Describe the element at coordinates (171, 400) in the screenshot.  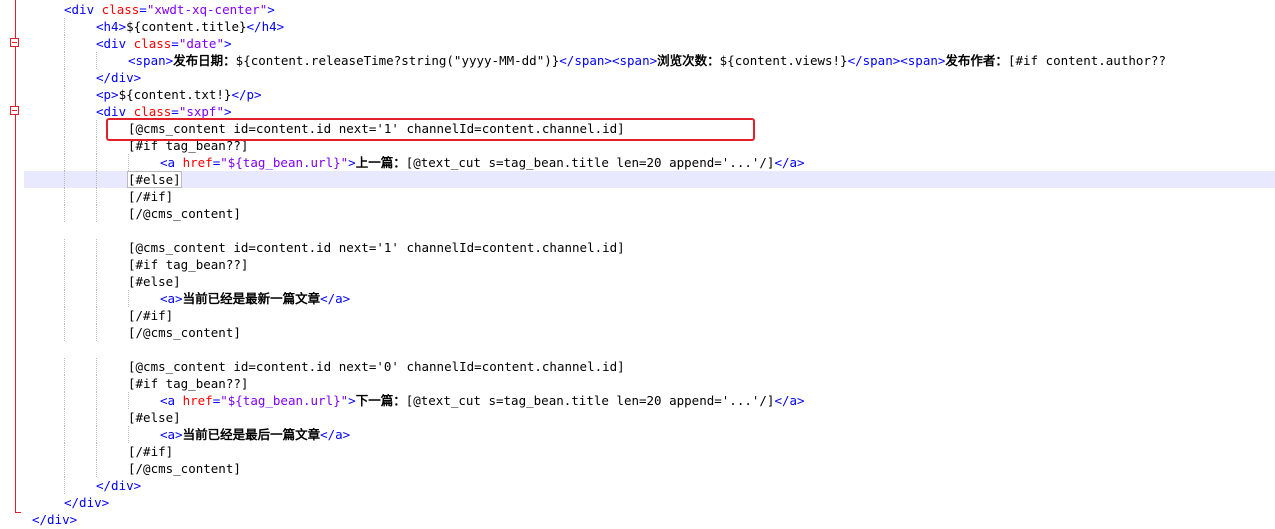
I see `code-token-tag: <a` at that location.